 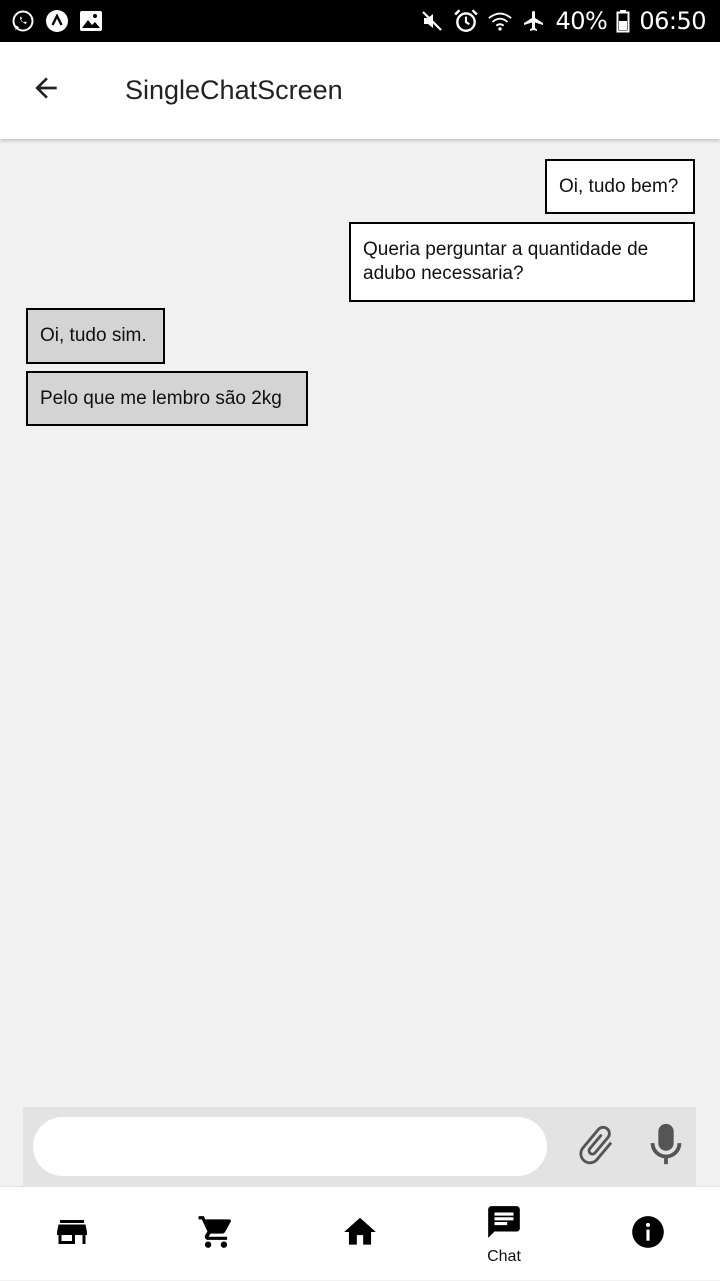 What do you see at coordinates (432, 21) in the screenshot?
I see `mute-icon` at bounding box center [432, 21].